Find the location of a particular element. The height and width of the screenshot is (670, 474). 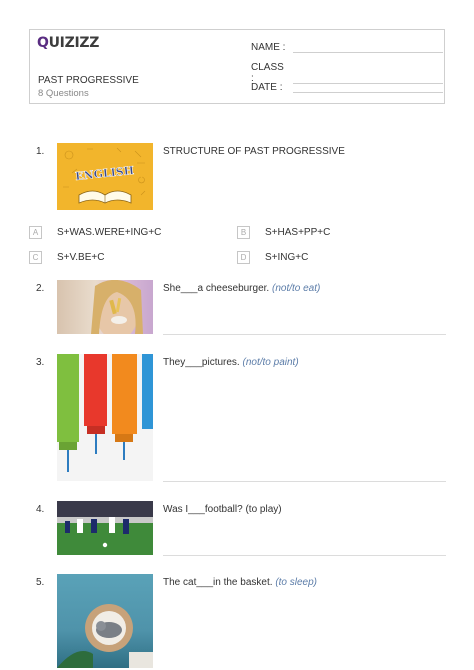

english-book-illustration: ENGLISH is located at coordinates (104, 175).